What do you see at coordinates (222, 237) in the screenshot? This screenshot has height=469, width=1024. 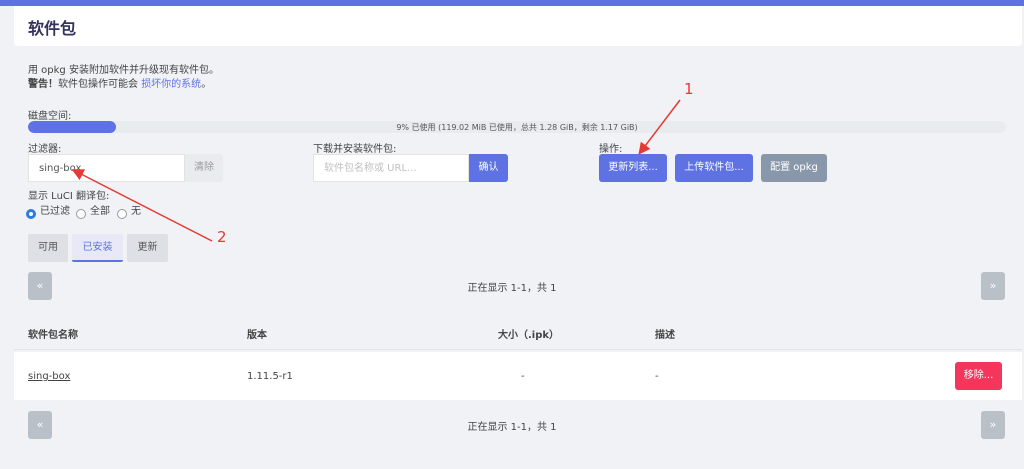 I see `annotation-label-2: 2` at bounding box center [222, 237].